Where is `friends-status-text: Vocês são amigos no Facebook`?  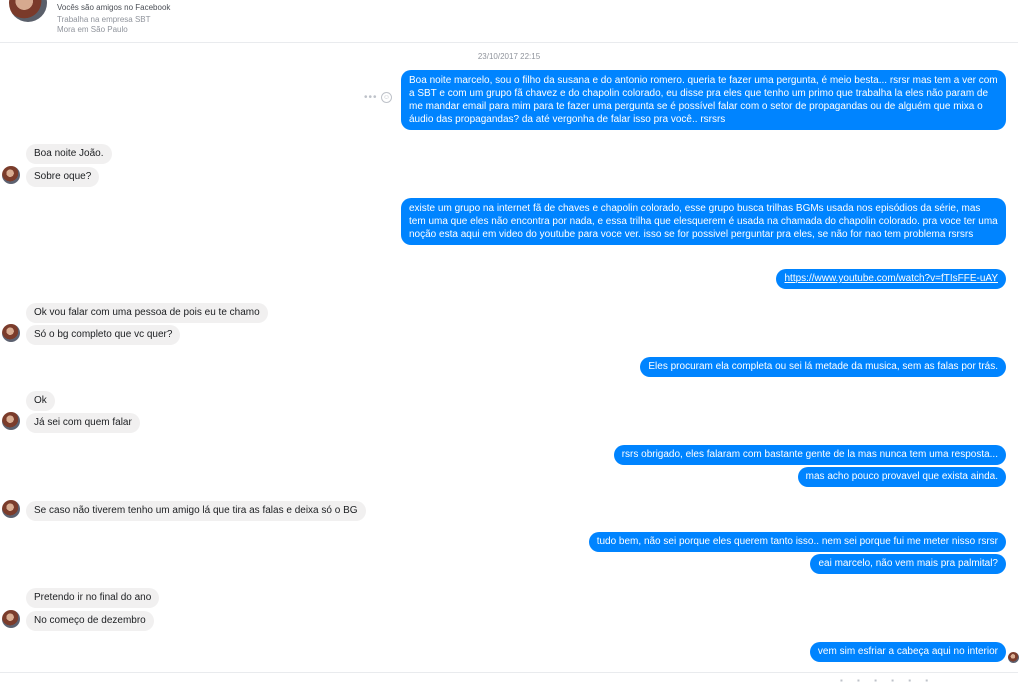 friends-status-text: Vocês são amigos no Facebook is located at coordinates (114, 7).